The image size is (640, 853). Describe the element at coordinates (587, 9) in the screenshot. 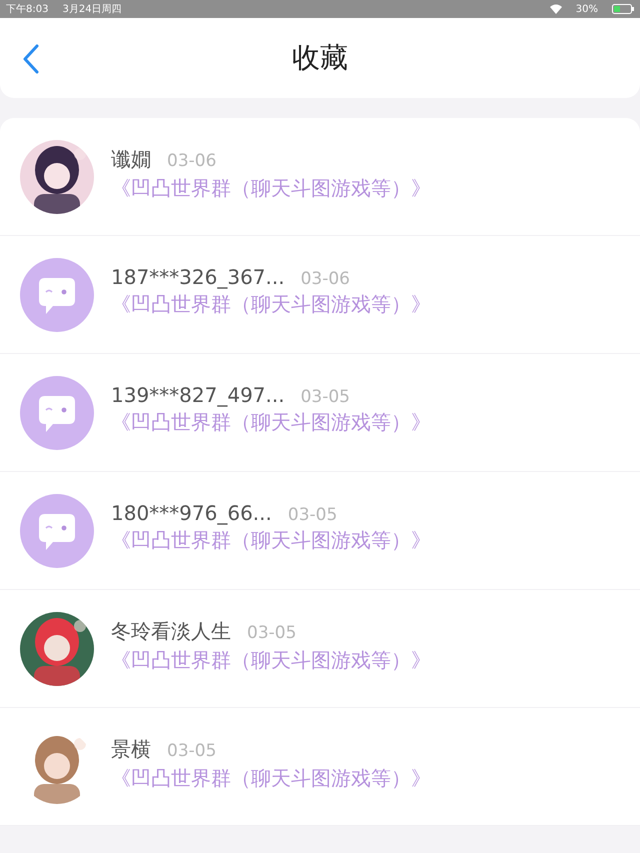

I see `status-battery-percent: 30%` at that location.